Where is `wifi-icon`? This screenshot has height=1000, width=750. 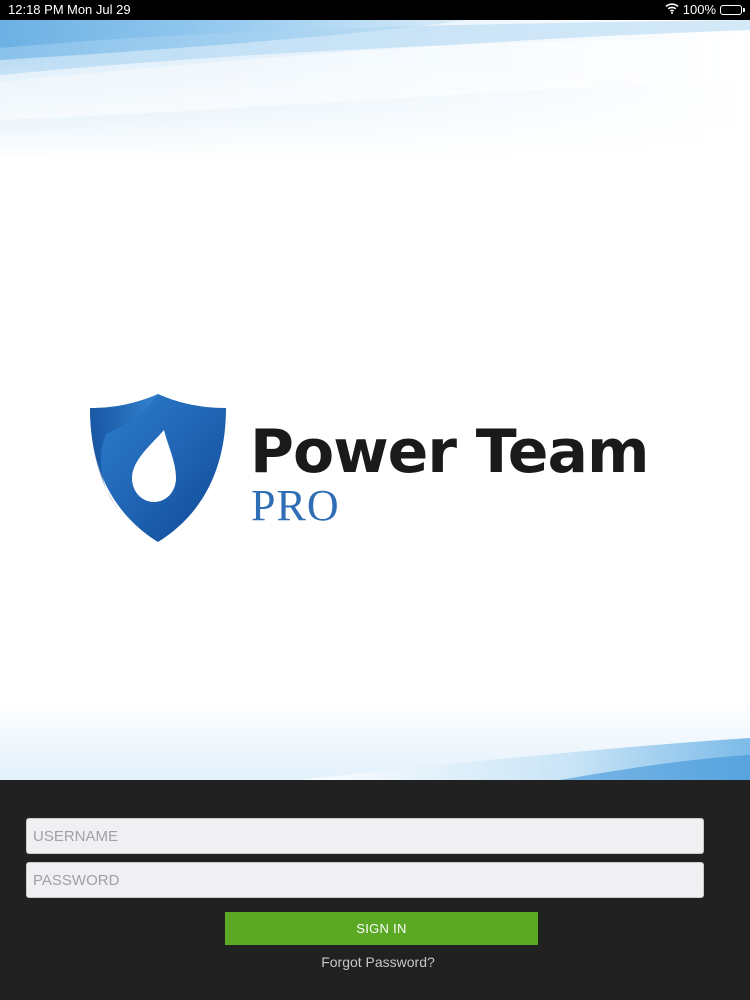
wifi-icon is located at coordinates (672, 10).